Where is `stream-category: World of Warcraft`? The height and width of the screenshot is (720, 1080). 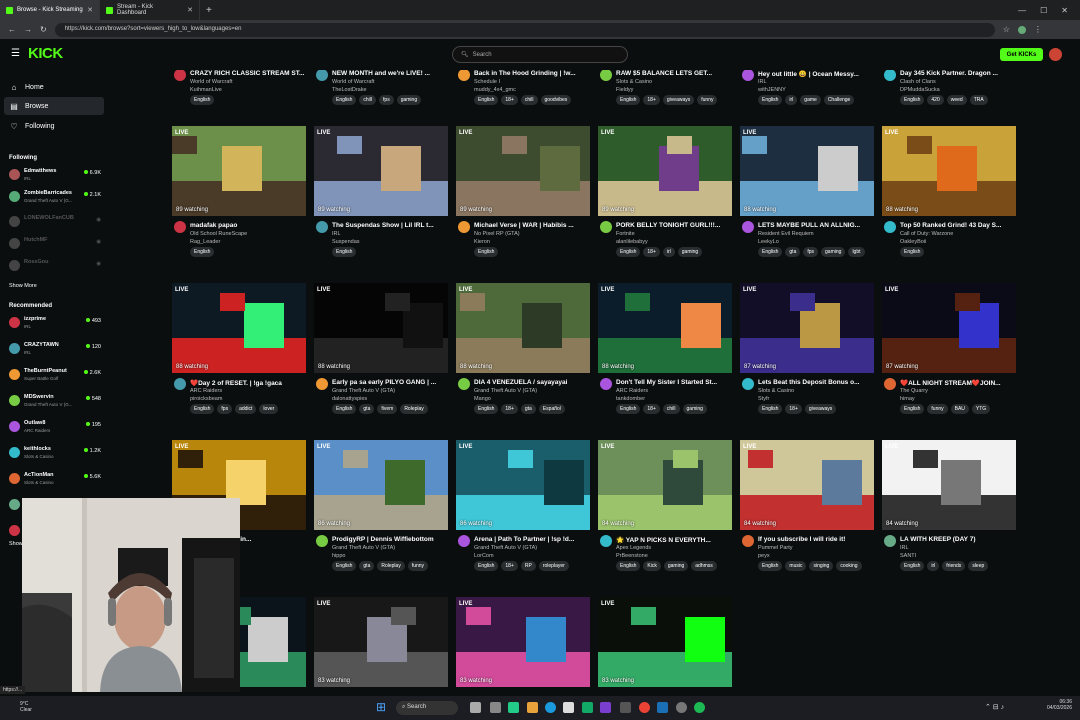
stream-category: World of Warcraft is located at coordinates (211, 82).